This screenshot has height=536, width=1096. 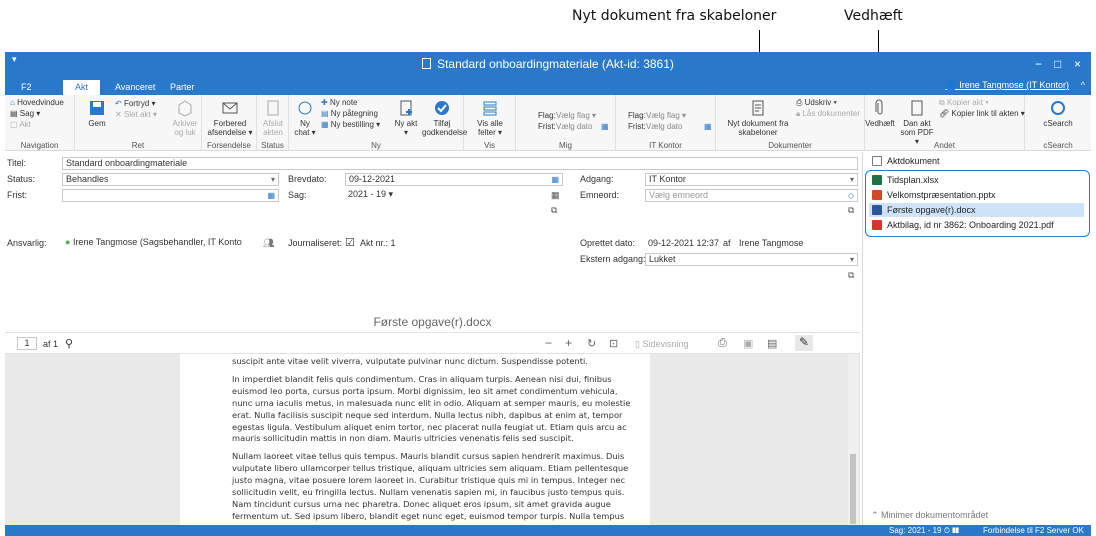 I want to click on pause-icon: ❚❚, so click(x=955, y=530).